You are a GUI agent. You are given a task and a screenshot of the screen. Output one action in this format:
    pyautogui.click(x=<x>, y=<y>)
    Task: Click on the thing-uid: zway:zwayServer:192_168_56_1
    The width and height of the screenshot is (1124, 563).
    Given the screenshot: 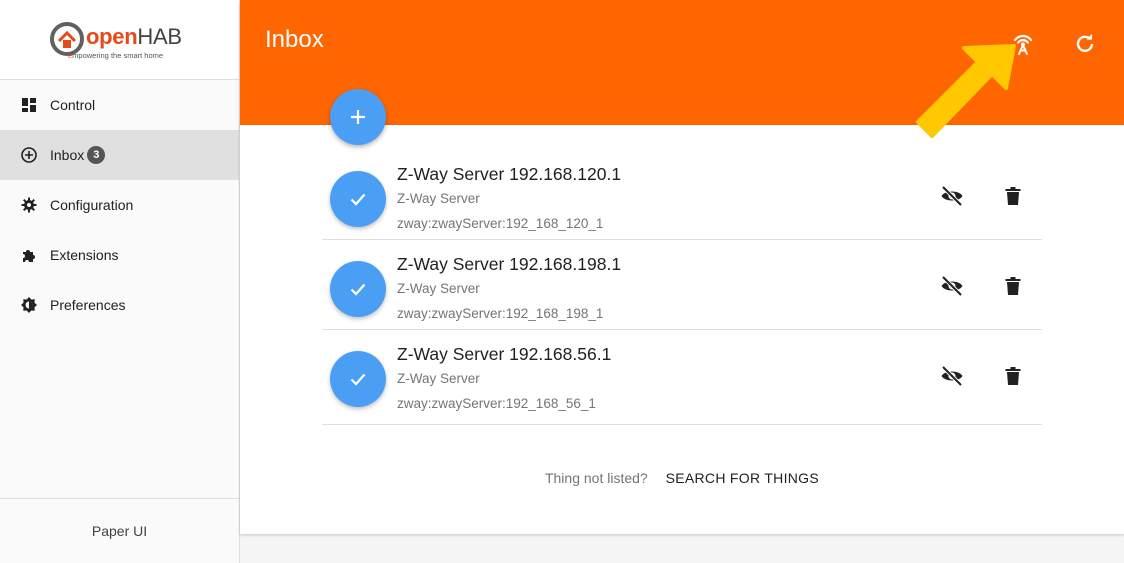 What is the action you would take?
    pyautogui.click(x=496, y=403)
    